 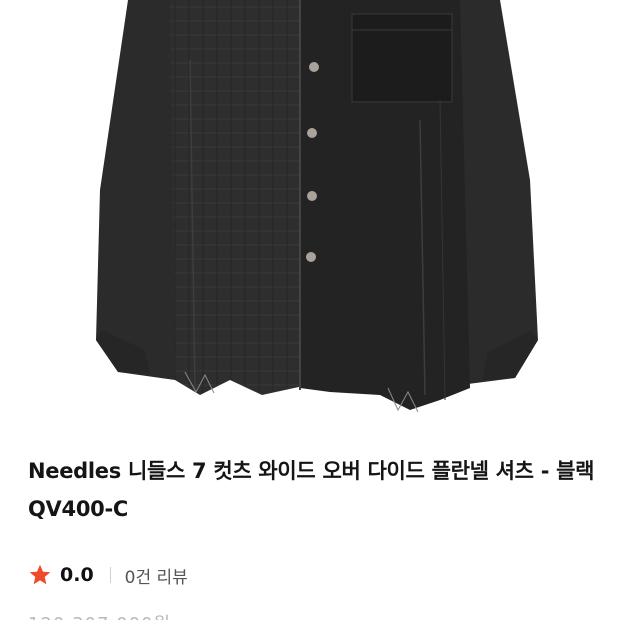 What do you see at coordinates (40, 574) in the screenshot?
I see `star-icon` at bounding box center [40, 574].